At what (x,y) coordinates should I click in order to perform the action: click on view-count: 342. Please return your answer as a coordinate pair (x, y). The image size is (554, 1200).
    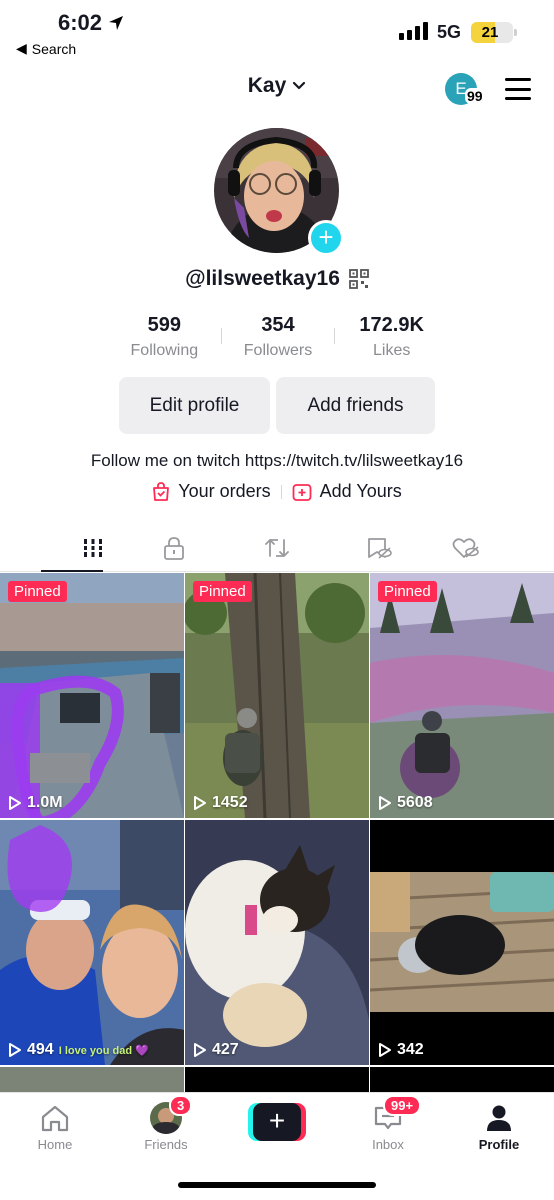
    Looking at the image, I should click on (401, 1050).